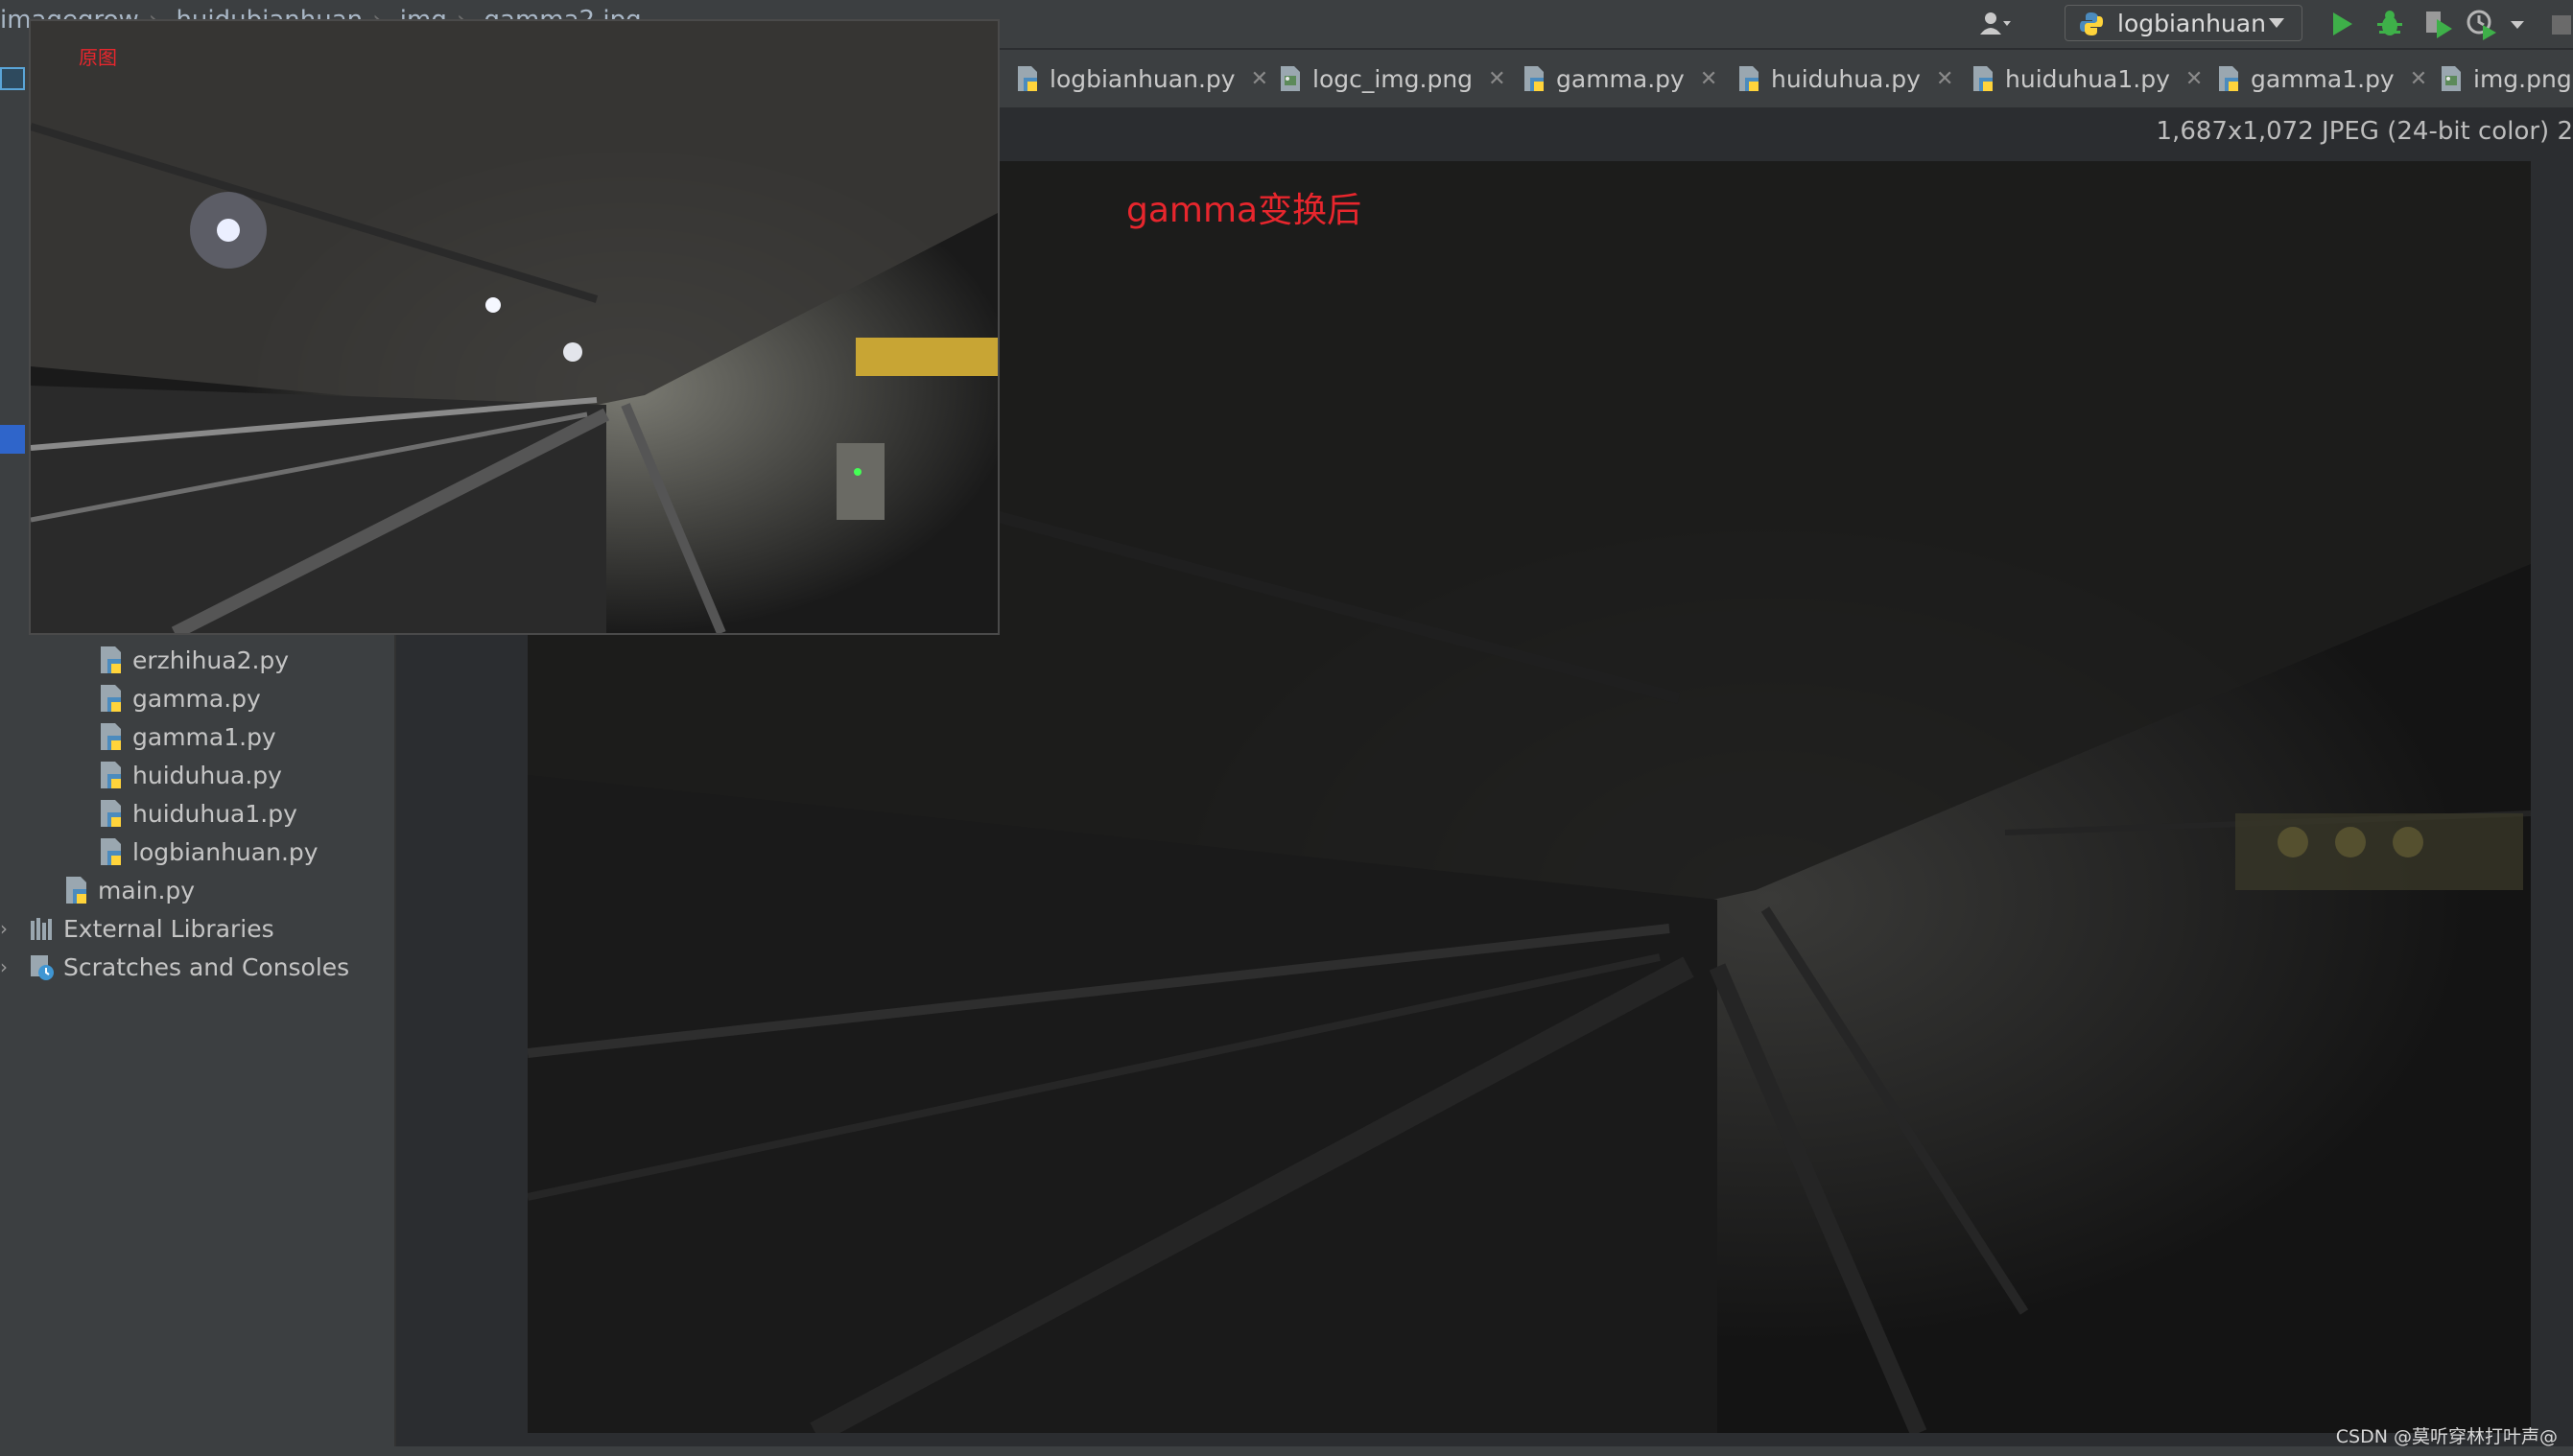  I want to click on tab-img-png: img.png, so click(2505, 78).